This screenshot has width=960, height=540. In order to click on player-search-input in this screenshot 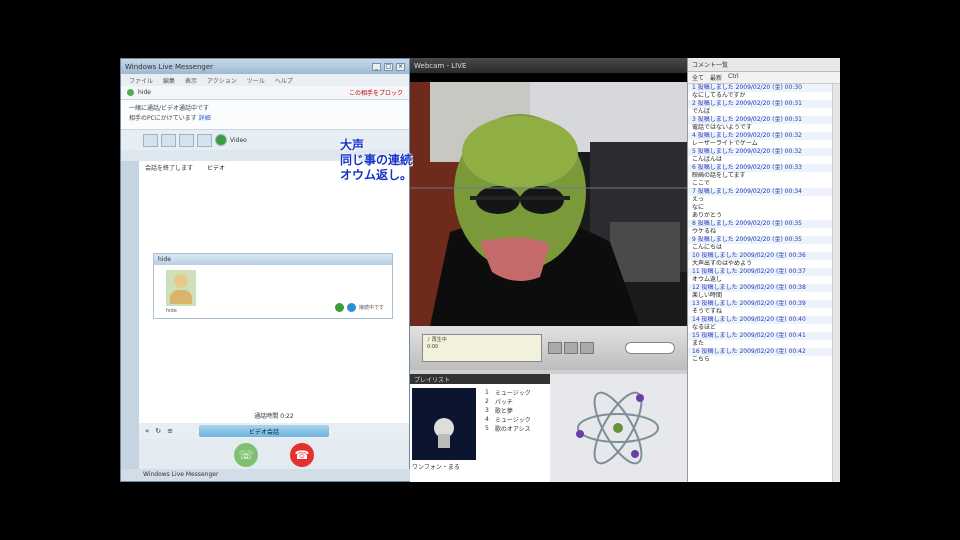, I will do `click(650, 348)`.